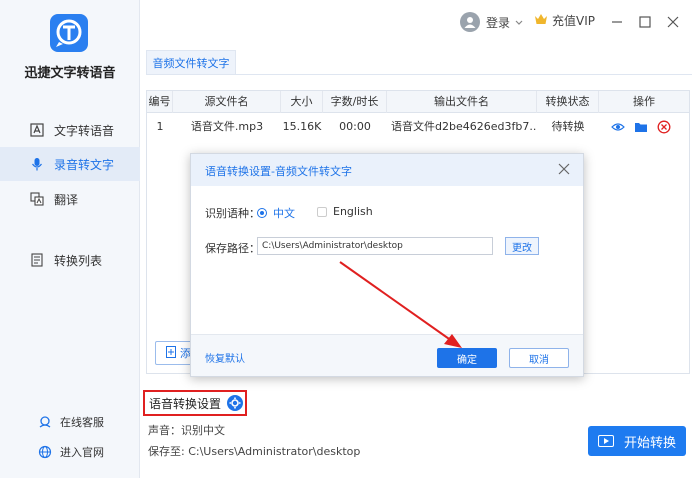 The image size is (700, 478). Describe the element at coordinates (664, 127) in the screenshot. I see `delete-icon` at that location.